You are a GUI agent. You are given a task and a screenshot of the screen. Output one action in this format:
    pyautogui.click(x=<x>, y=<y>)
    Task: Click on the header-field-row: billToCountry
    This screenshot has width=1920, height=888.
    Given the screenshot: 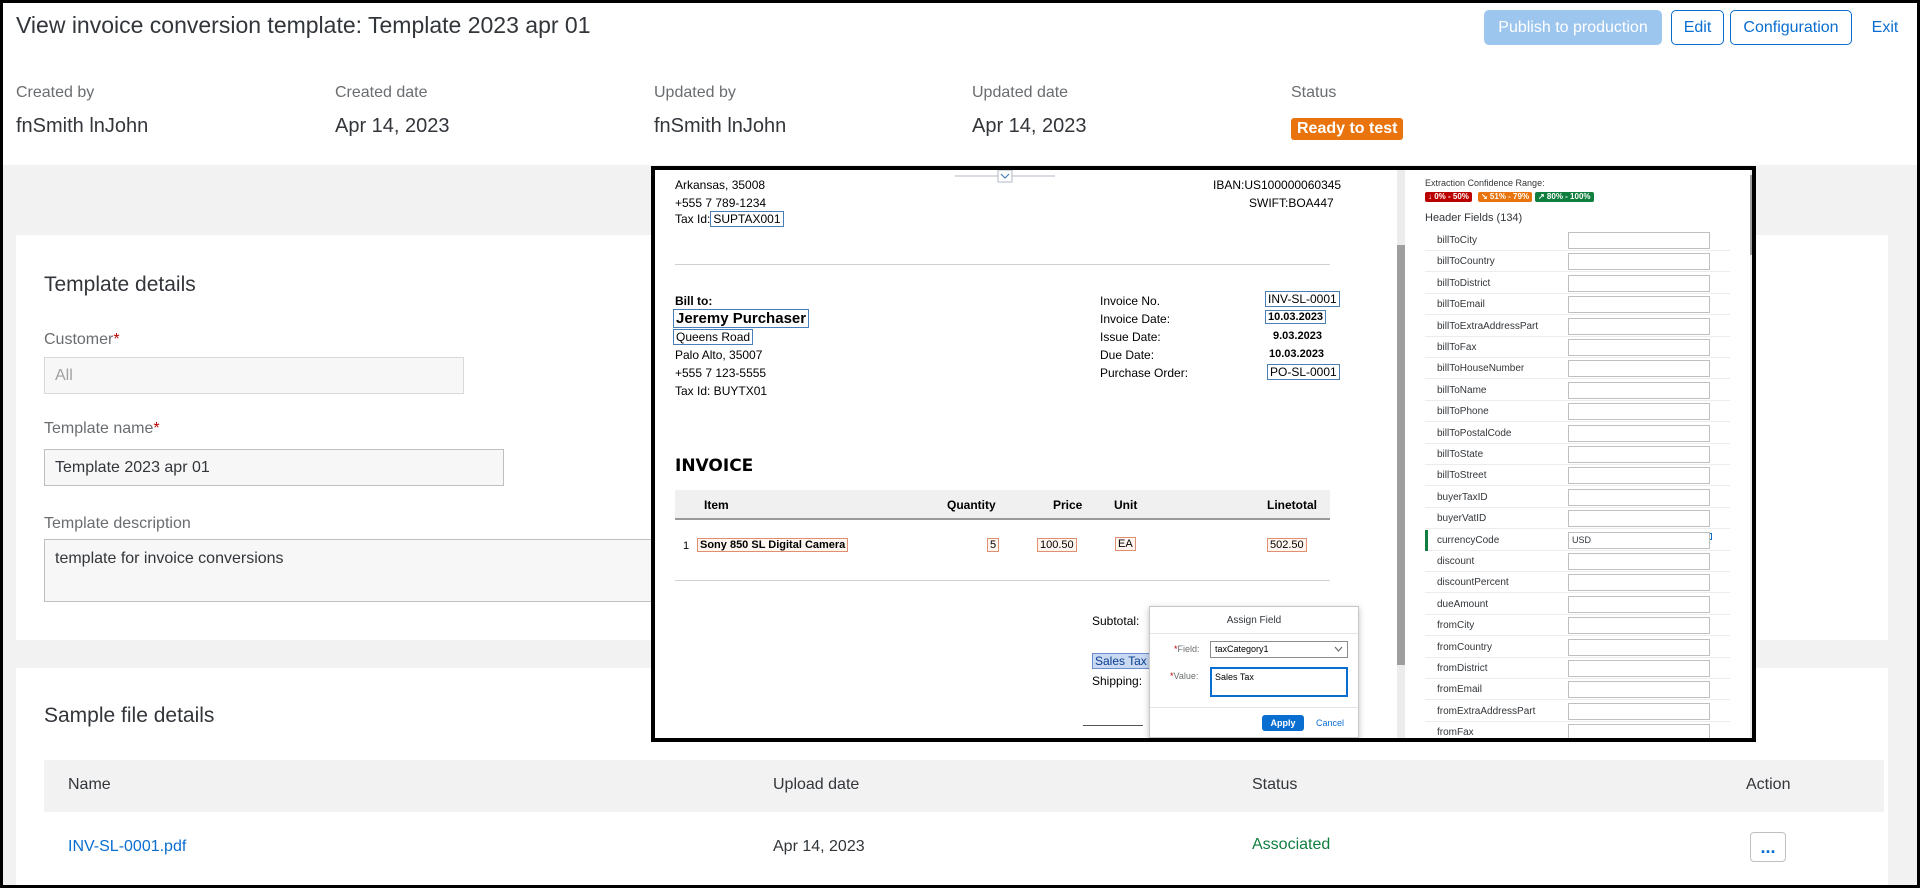 What is the action you would take?
    pyautogui.click(x=1577, y=262)
    